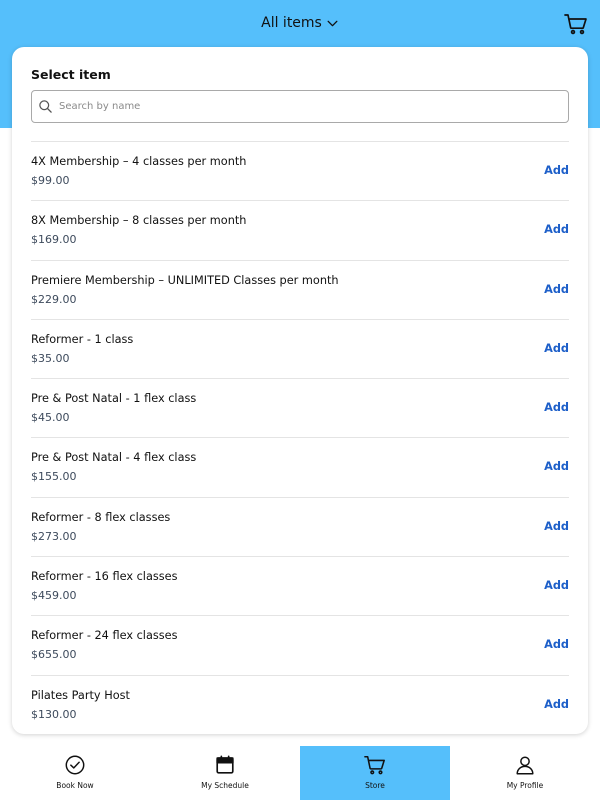 The height and width of the screenshot is (800, 600). I want to click on list-item: Reformer - 16 flex classes $459.00 Add, so click(300, 585).